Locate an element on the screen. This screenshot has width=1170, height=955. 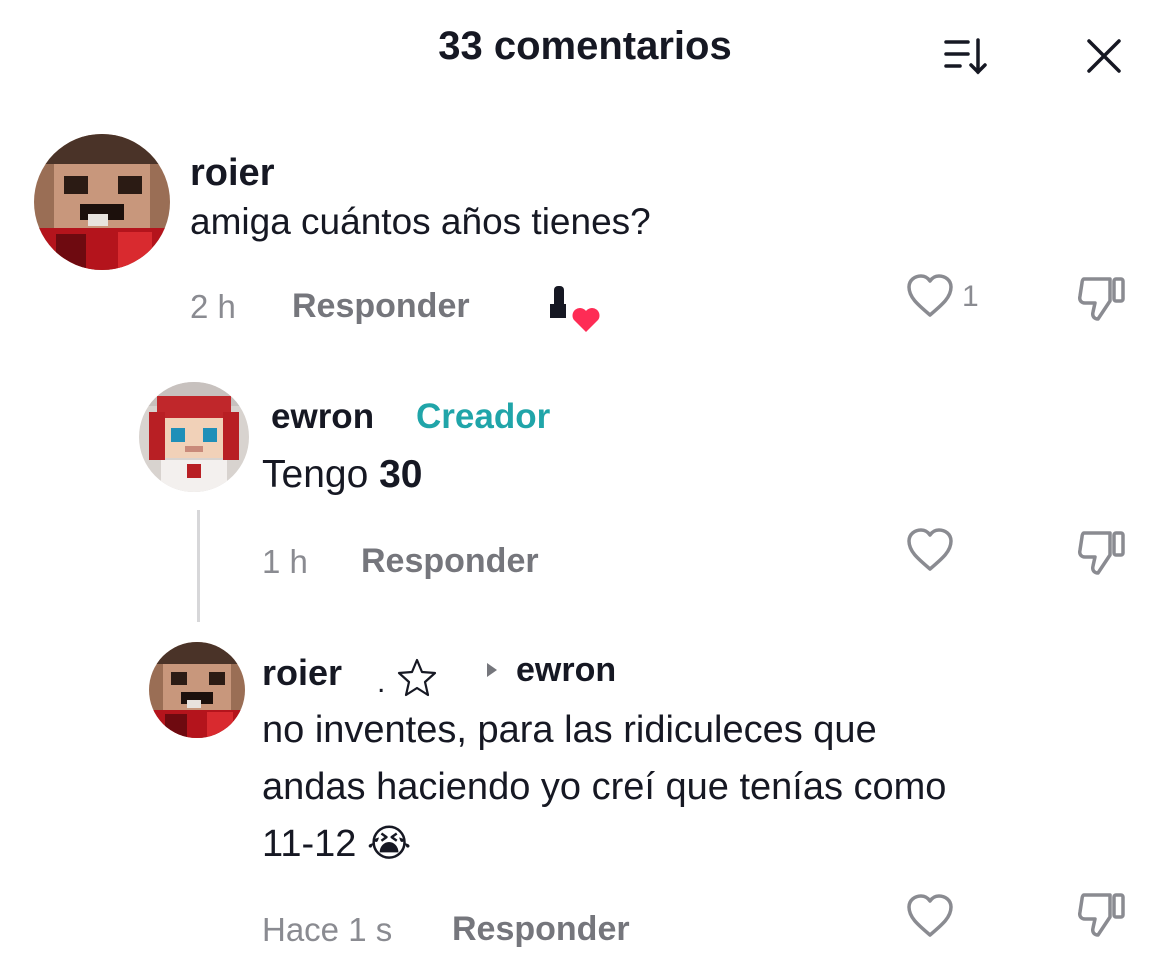
comment-text-line: no inventes, para las ridiculeces que is located at coordinates (569, 730).